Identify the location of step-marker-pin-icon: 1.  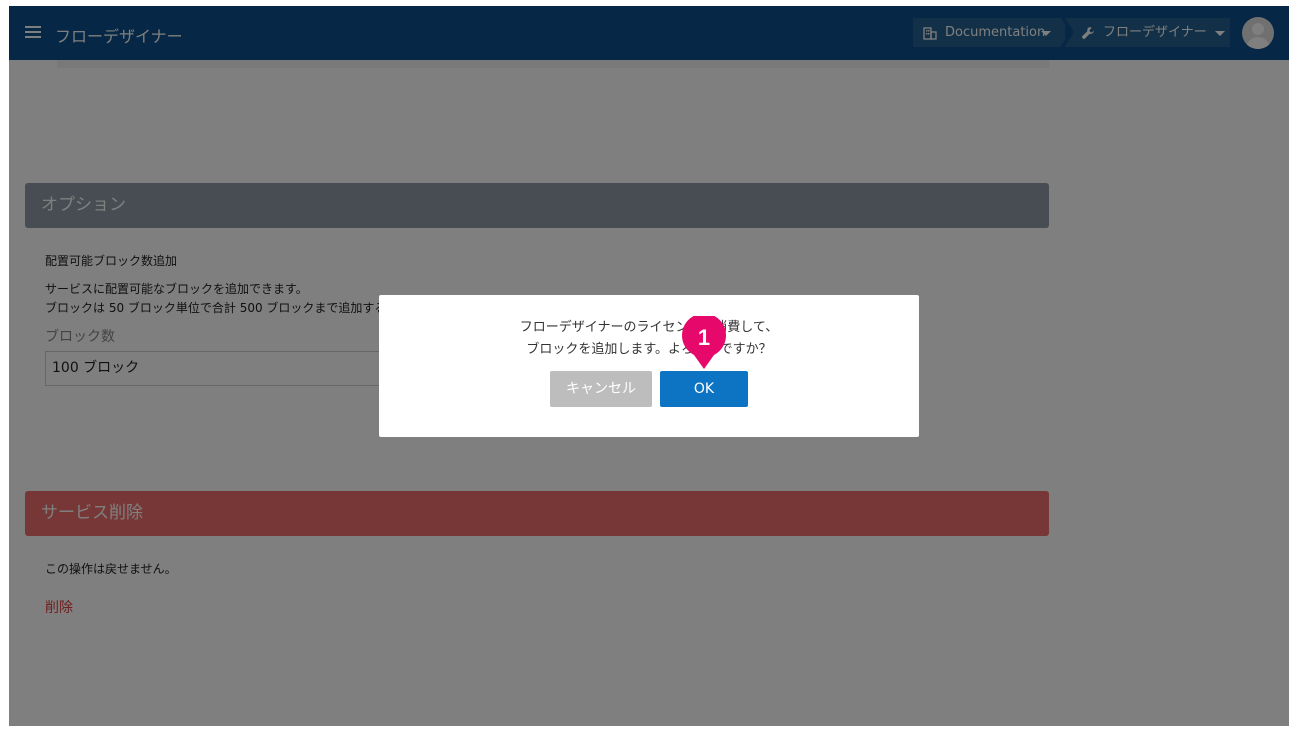
(704, 342).